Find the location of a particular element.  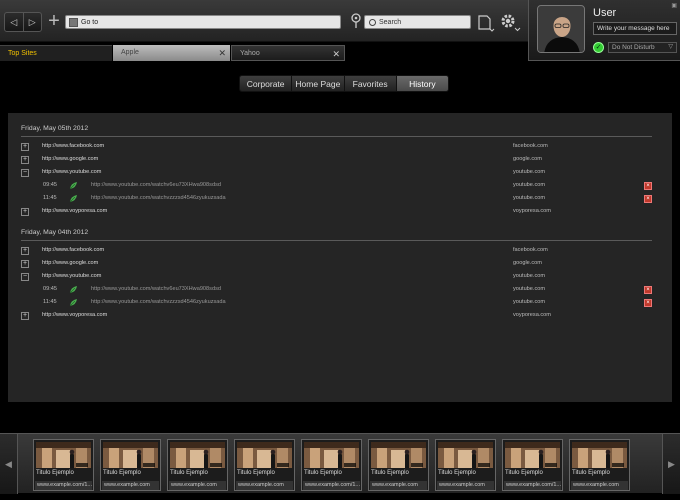

panel-toggle-icon: ▣ is located at coordinates (674, 5).